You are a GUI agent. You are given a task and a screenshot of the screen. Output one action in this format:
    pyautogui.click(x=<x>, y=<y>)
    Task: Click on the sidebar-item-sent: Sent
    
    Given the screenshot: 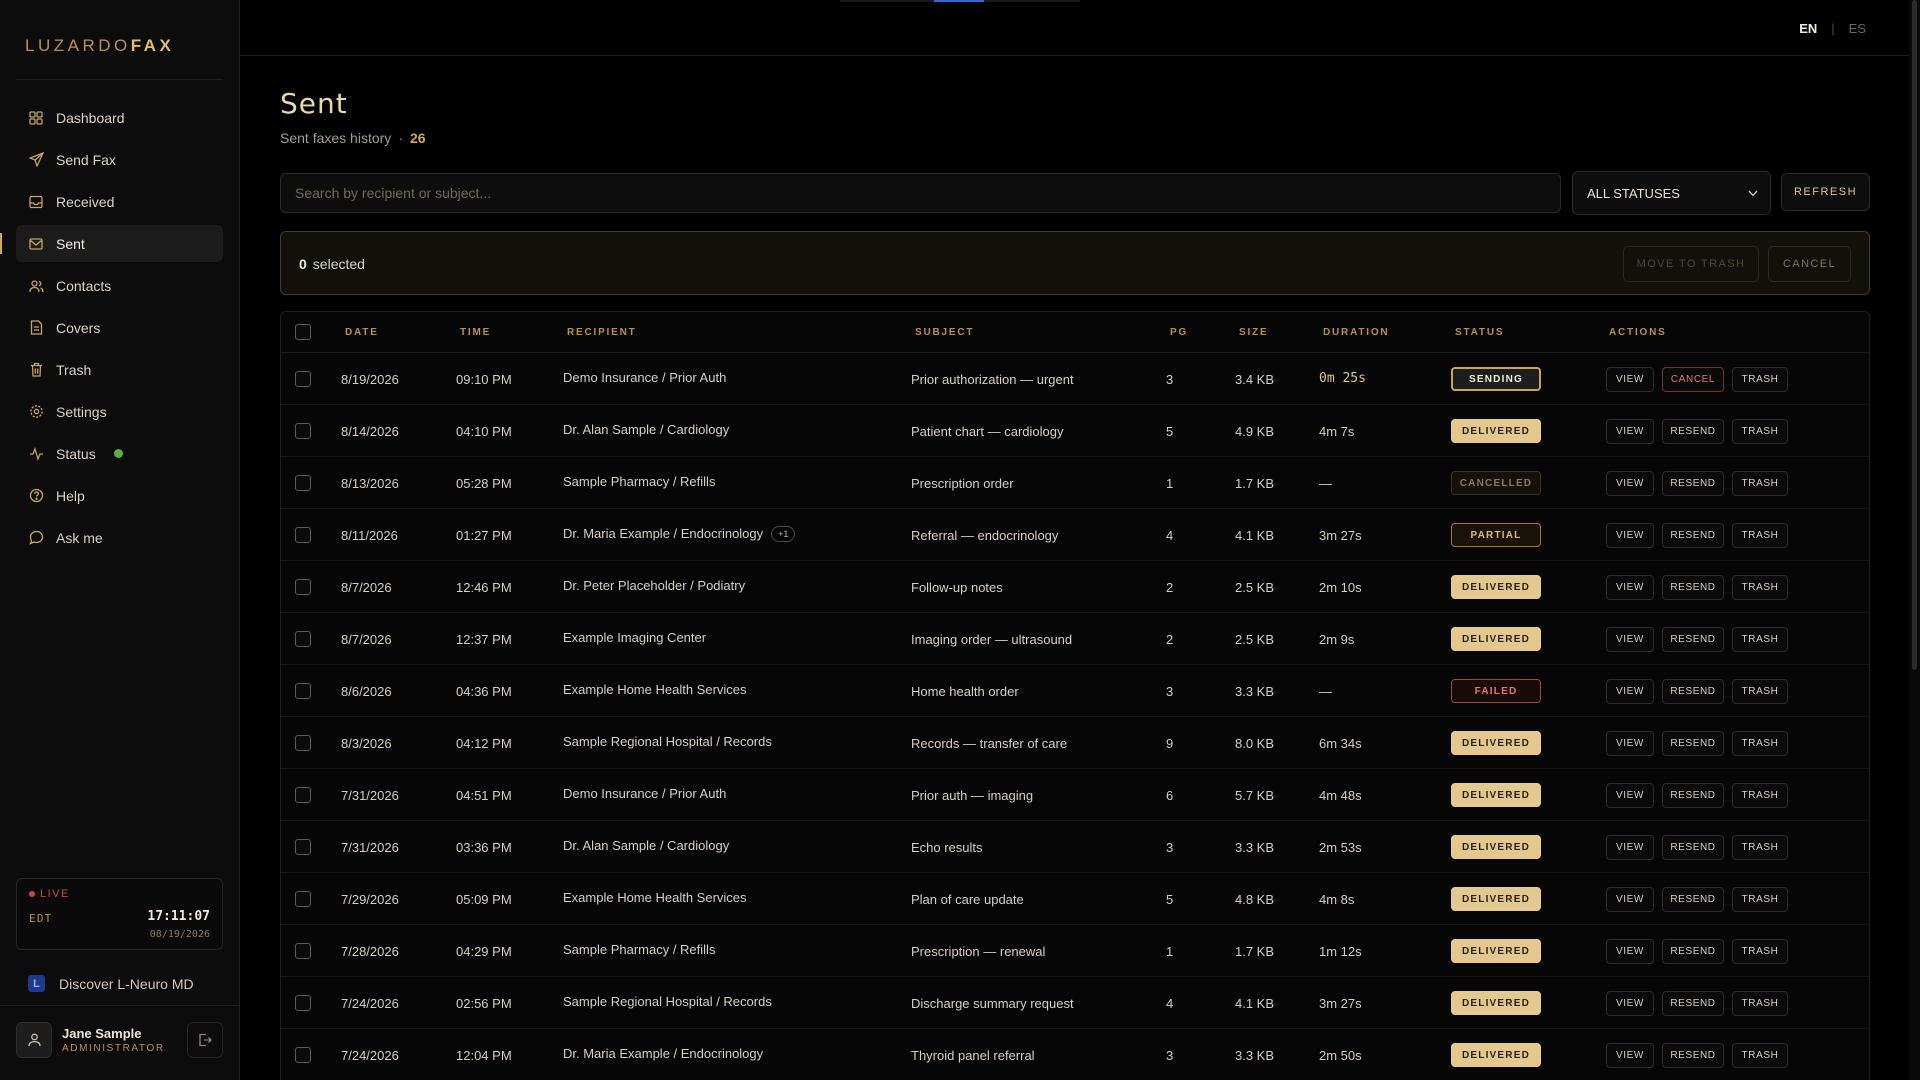 What is the action you would take?
    pyautogui.click(x=111, y=243)
    